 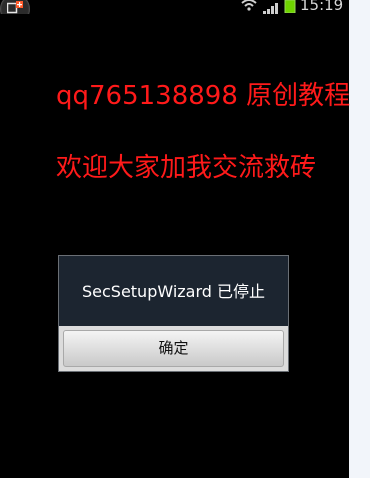 What do you see at coordinates (203, 96) in the screenshot?
I see `overlay-text-line1: qq765138898 原创教程` at bounding box center [203, 96].